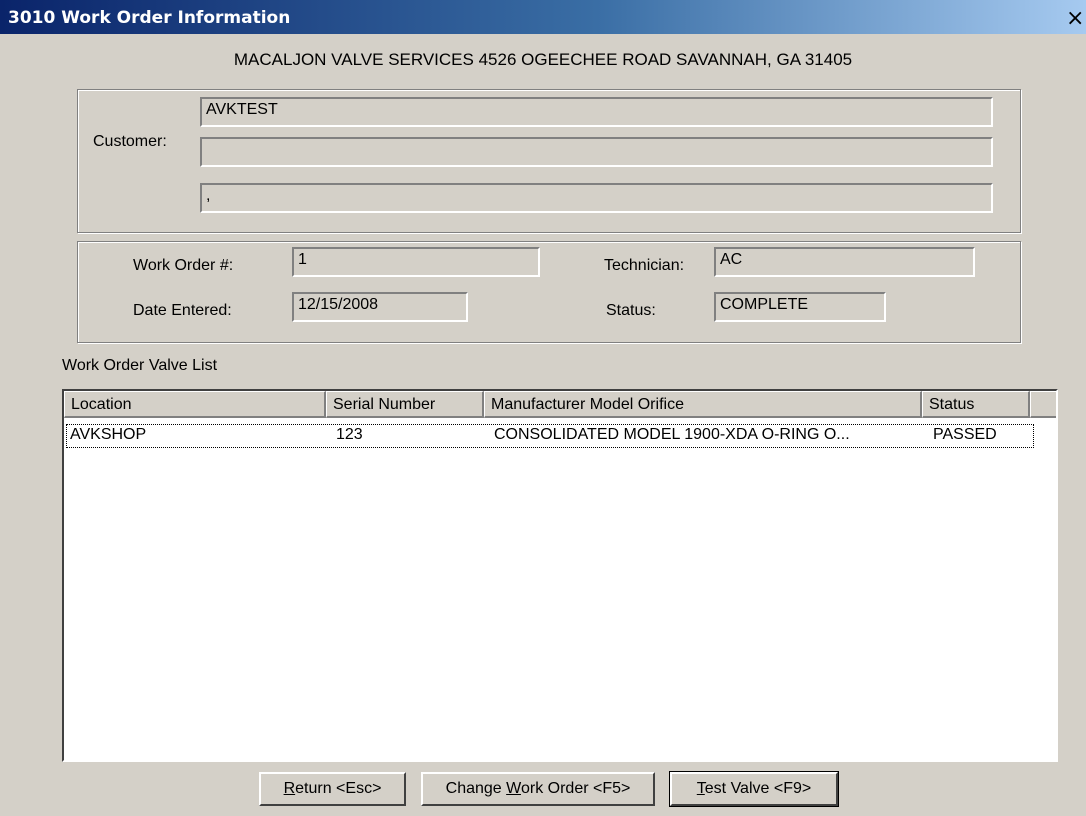 This screenshot has height=816, width=1086. I want to click on change-work-order-button: Change Work Order <F5>, so click(538, 789).